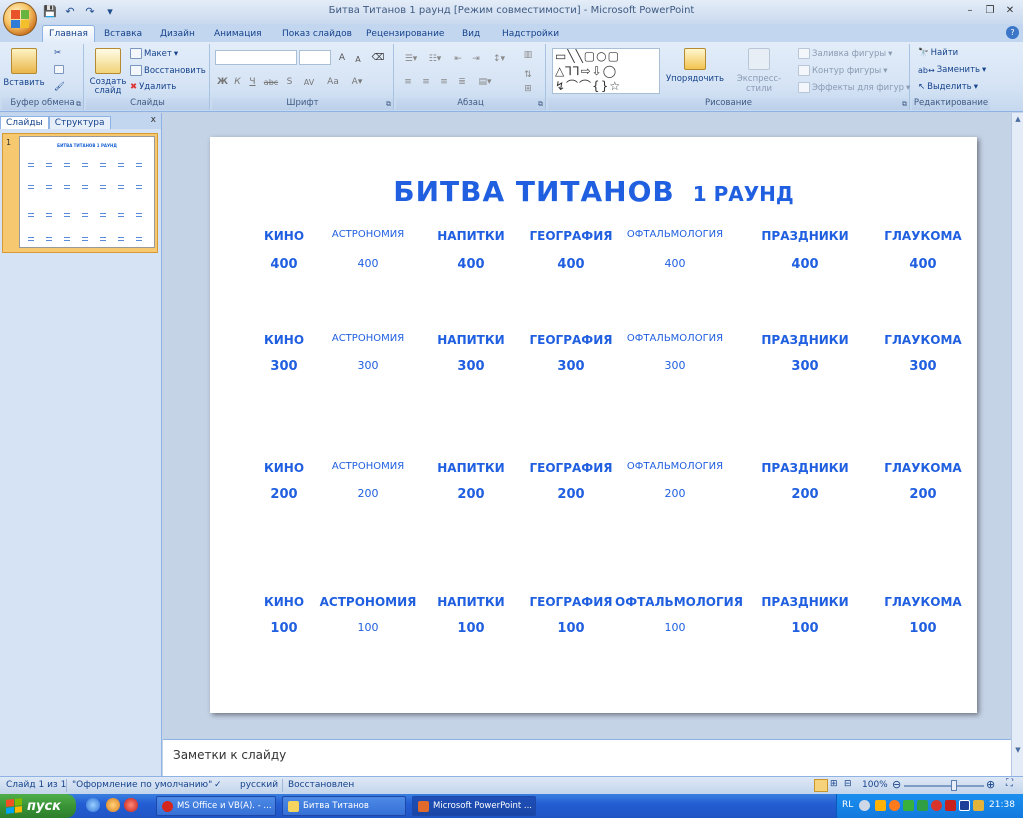 The height and width of the screenshot is (818, 1023). I want to click on tab-addins: Надстройки, so click(530, 33).